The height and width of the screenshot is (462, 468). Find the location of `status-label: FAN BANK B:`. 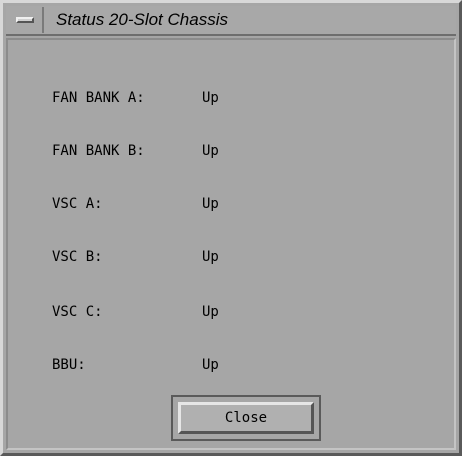

status-label: FAN BANK B: is located at coordinates (98, 151).